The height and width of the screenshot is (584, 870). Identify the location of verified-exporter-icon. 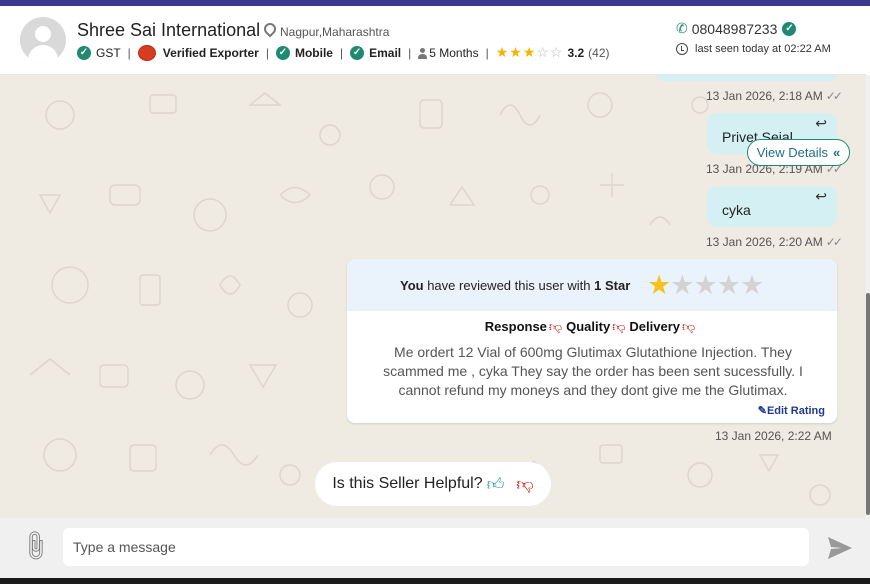
(146, 52).